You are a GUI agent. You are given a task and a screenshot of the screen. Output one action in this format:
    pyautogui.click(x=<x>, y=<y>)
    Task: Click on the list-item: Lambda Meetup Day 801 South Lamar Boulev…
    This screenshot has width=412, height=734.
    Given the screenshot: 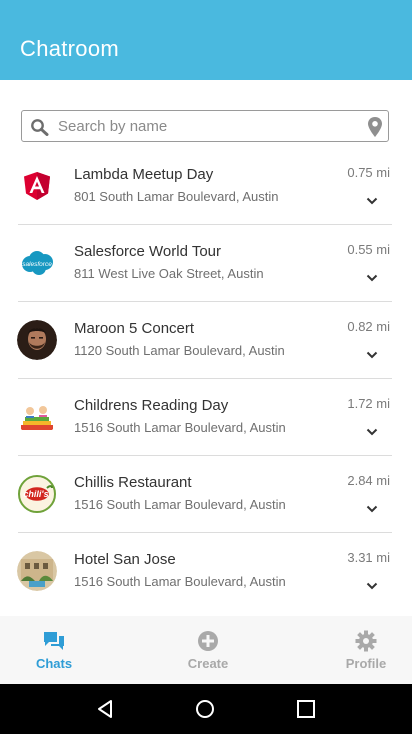 What is the action you would take?
    pyautogui.click(x=206, y=186)
    